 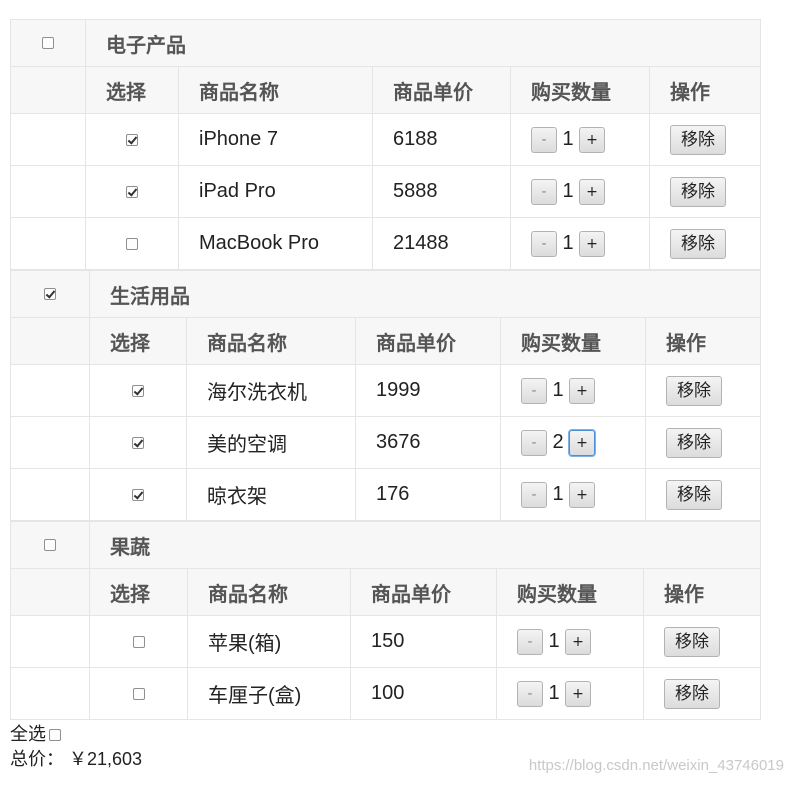 What do you see at coordinates (275, 191) in the screenshot?
I see `product-name: iPad Pro` at bounding box center [275, 191].